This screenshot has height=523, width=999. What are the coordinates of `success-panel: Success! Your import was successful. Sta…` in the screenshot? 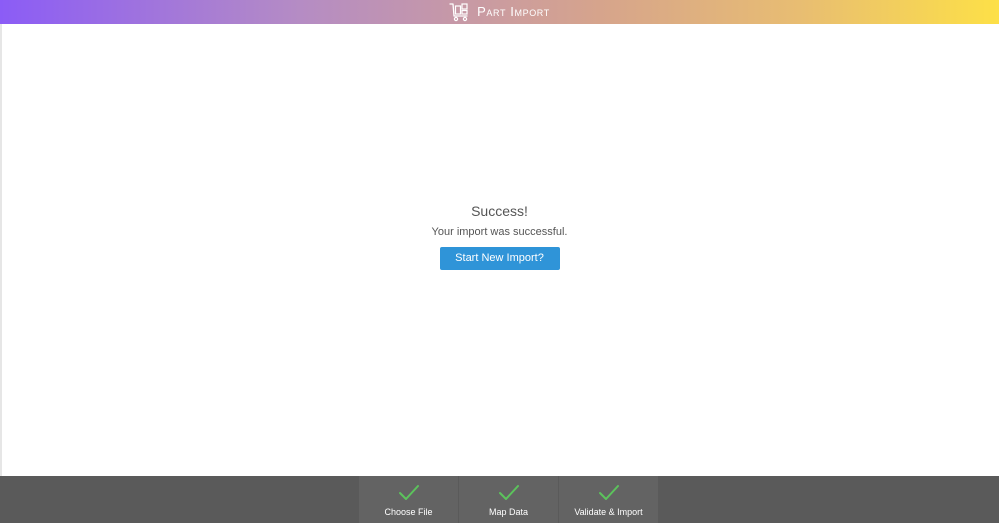 It's located at (499, 236).